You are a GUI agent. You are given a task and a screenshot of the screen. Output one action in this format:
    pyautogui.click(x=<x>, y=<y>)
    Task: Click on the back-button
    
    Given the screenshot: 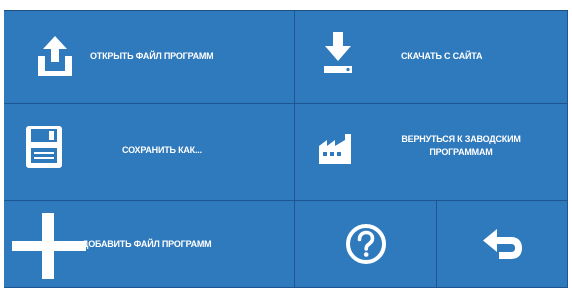 What is the action you would take?
    pyautogui.click(x=502, y=244)
    